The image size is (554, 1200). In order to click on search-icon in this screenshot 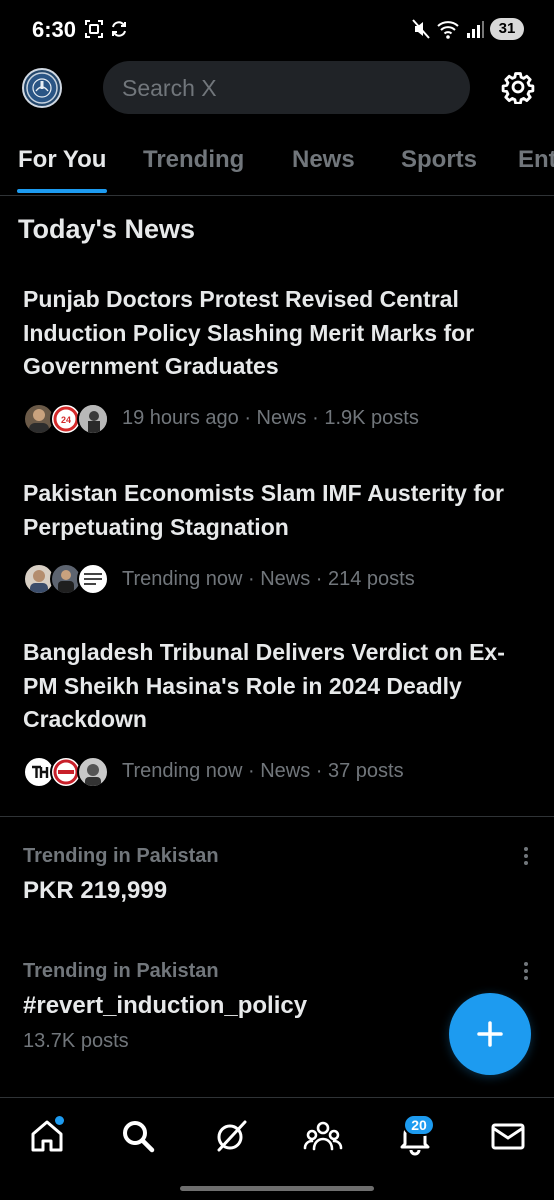, I will do `click(138, 1136)`.